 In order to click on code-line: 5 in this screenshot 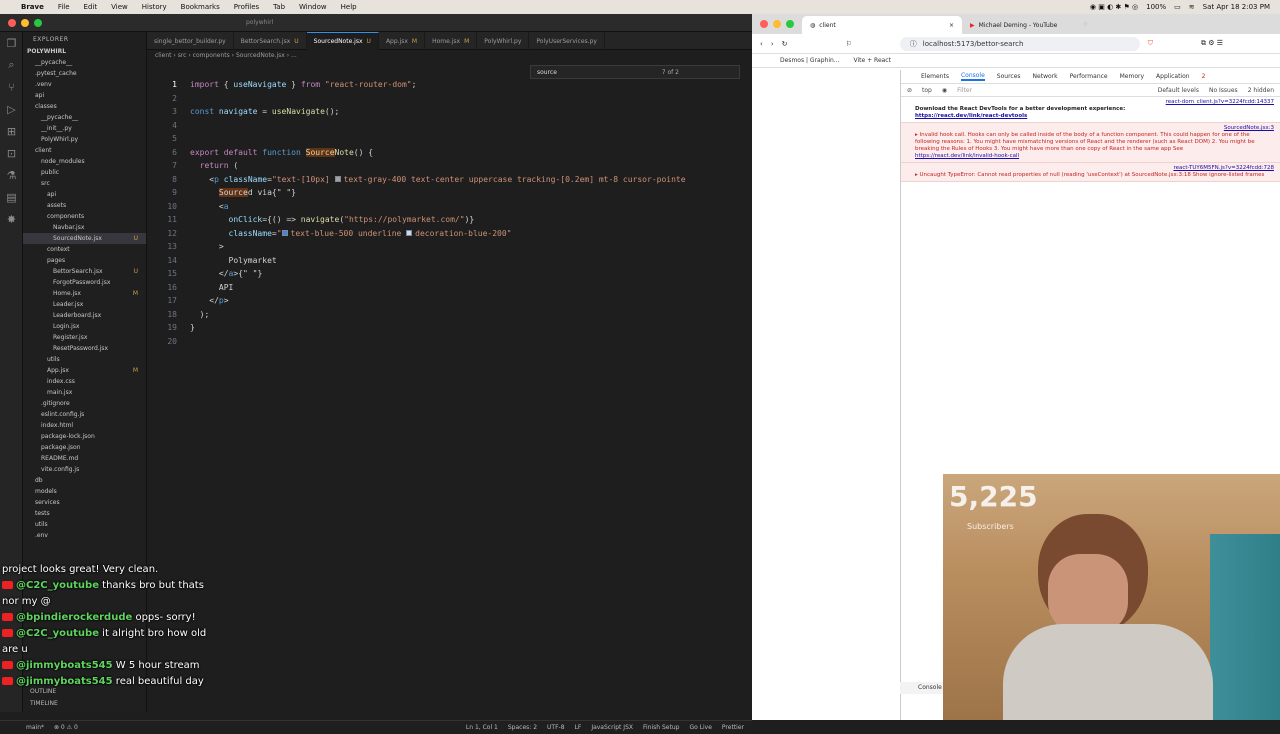, I will do `click(449, 139)`.